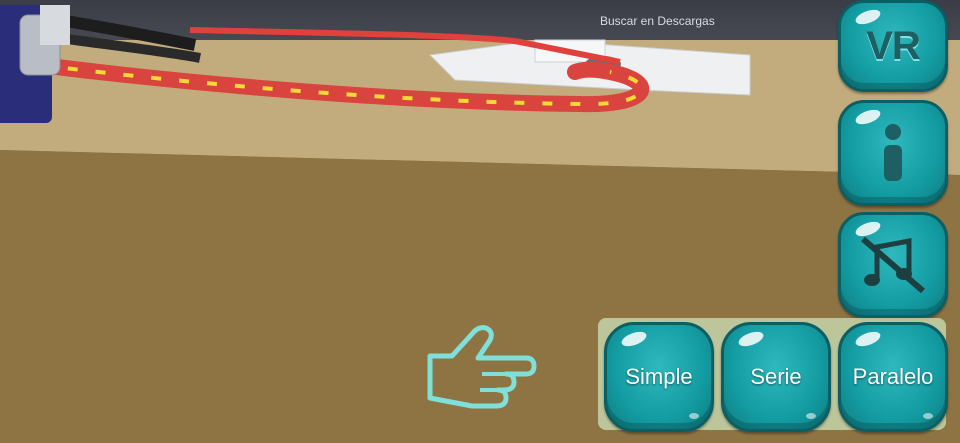 This screenshot has height=443, width=960. I want to click on series-mode-label: Serie, so click(776, 376).